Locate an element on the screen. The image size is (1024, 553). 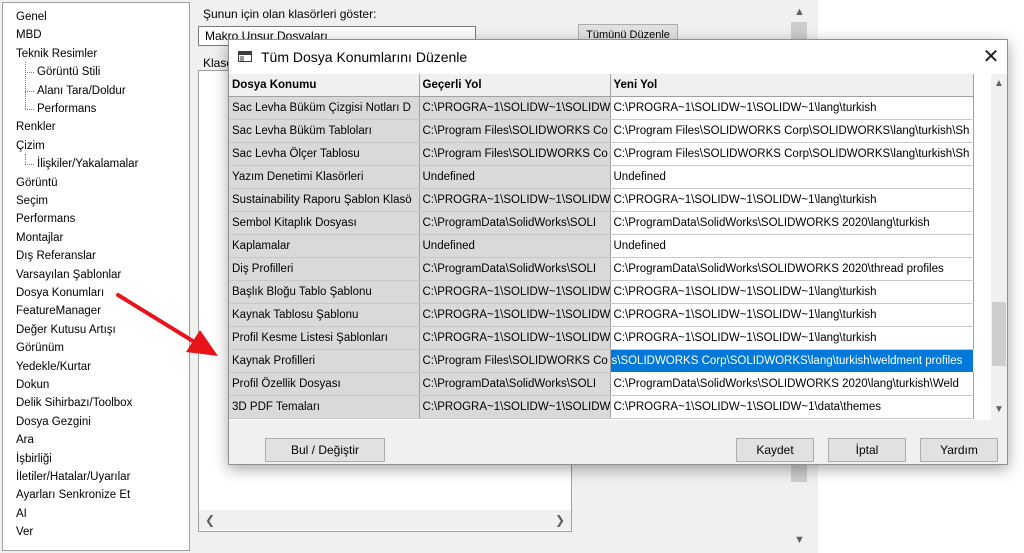
tree-item: Dokun is located at coordinates (32, 385).